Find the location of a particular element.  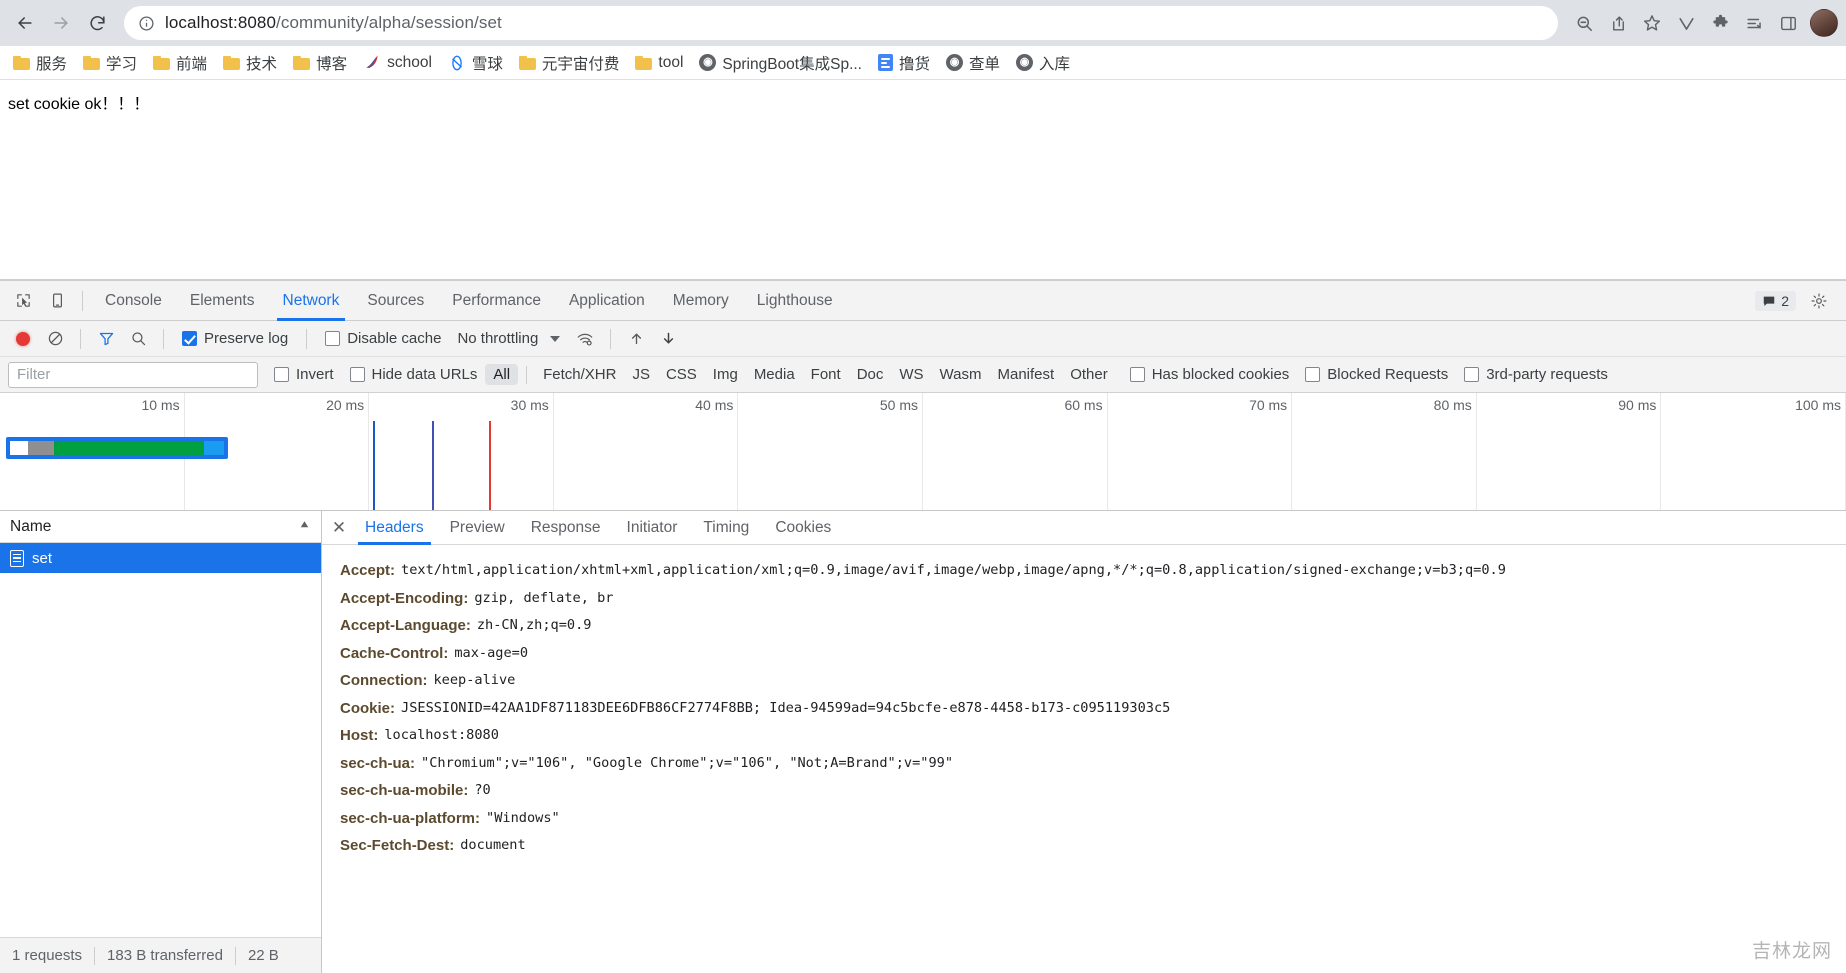

tab-cookies: Cookies is located at coordinates (803, 528).